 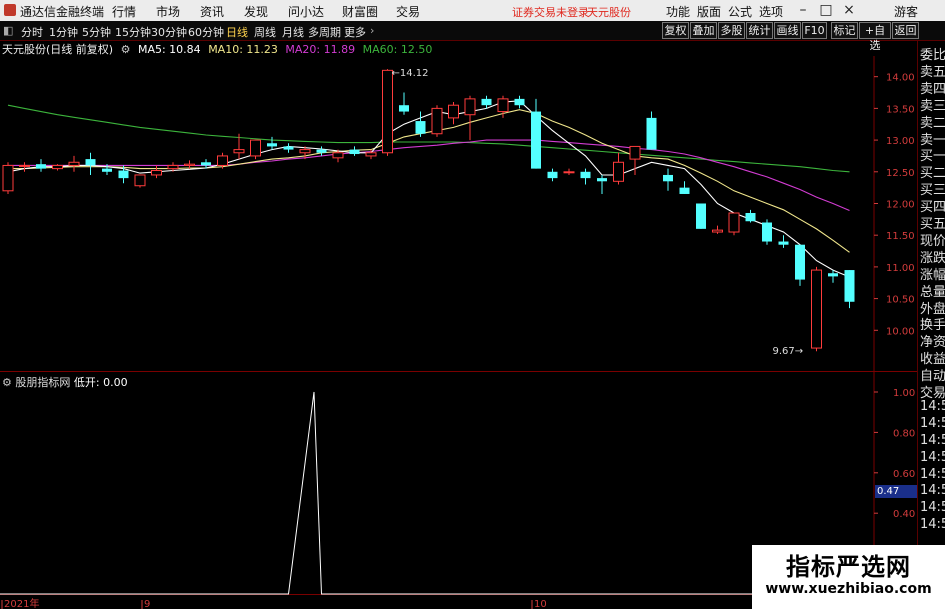 I want to click on price-tick-label: 14.00, so click(x=900, y=78).